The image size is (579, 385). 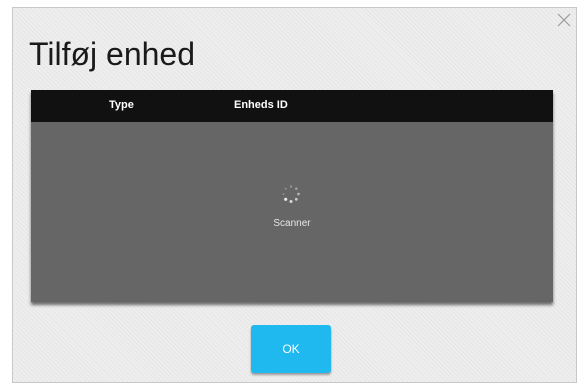 I want to click on table-header: Type Enheds ID, so click(x=292, y=106).